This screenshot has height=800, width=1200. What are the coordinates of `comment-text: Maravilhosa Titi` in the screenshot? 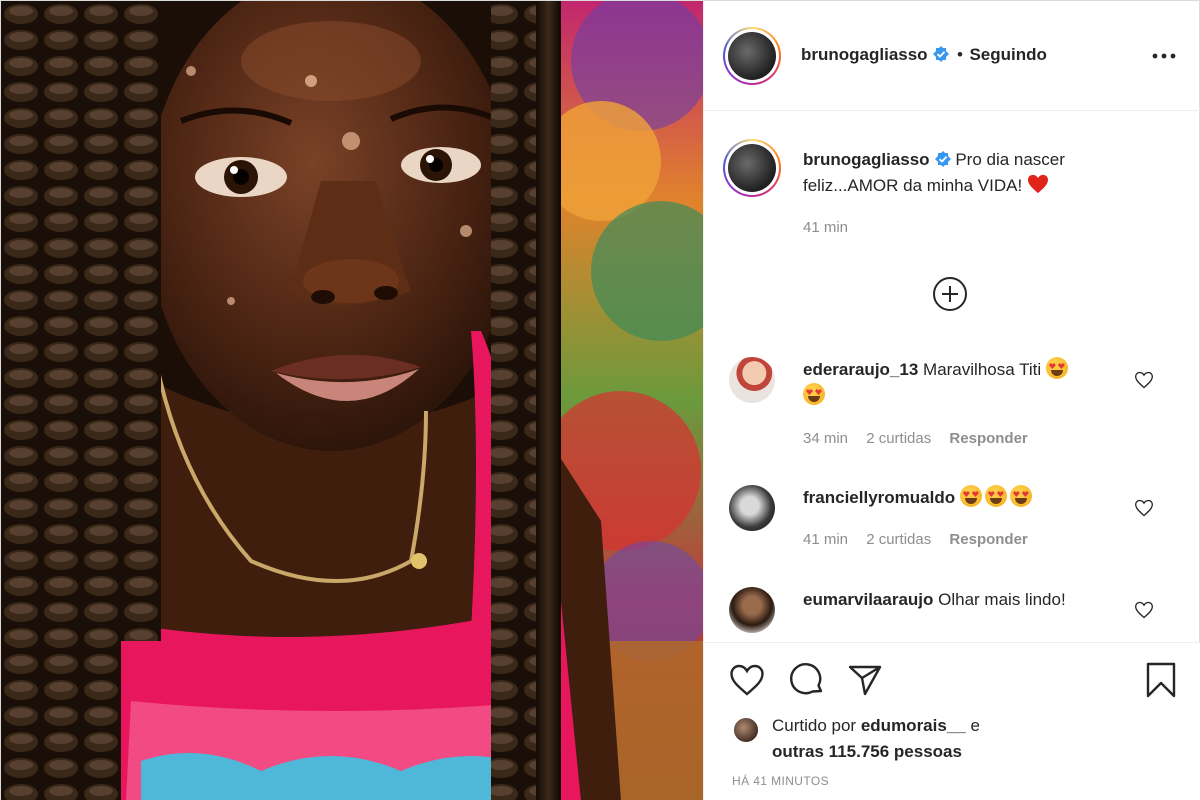 It's located at (982, 369).